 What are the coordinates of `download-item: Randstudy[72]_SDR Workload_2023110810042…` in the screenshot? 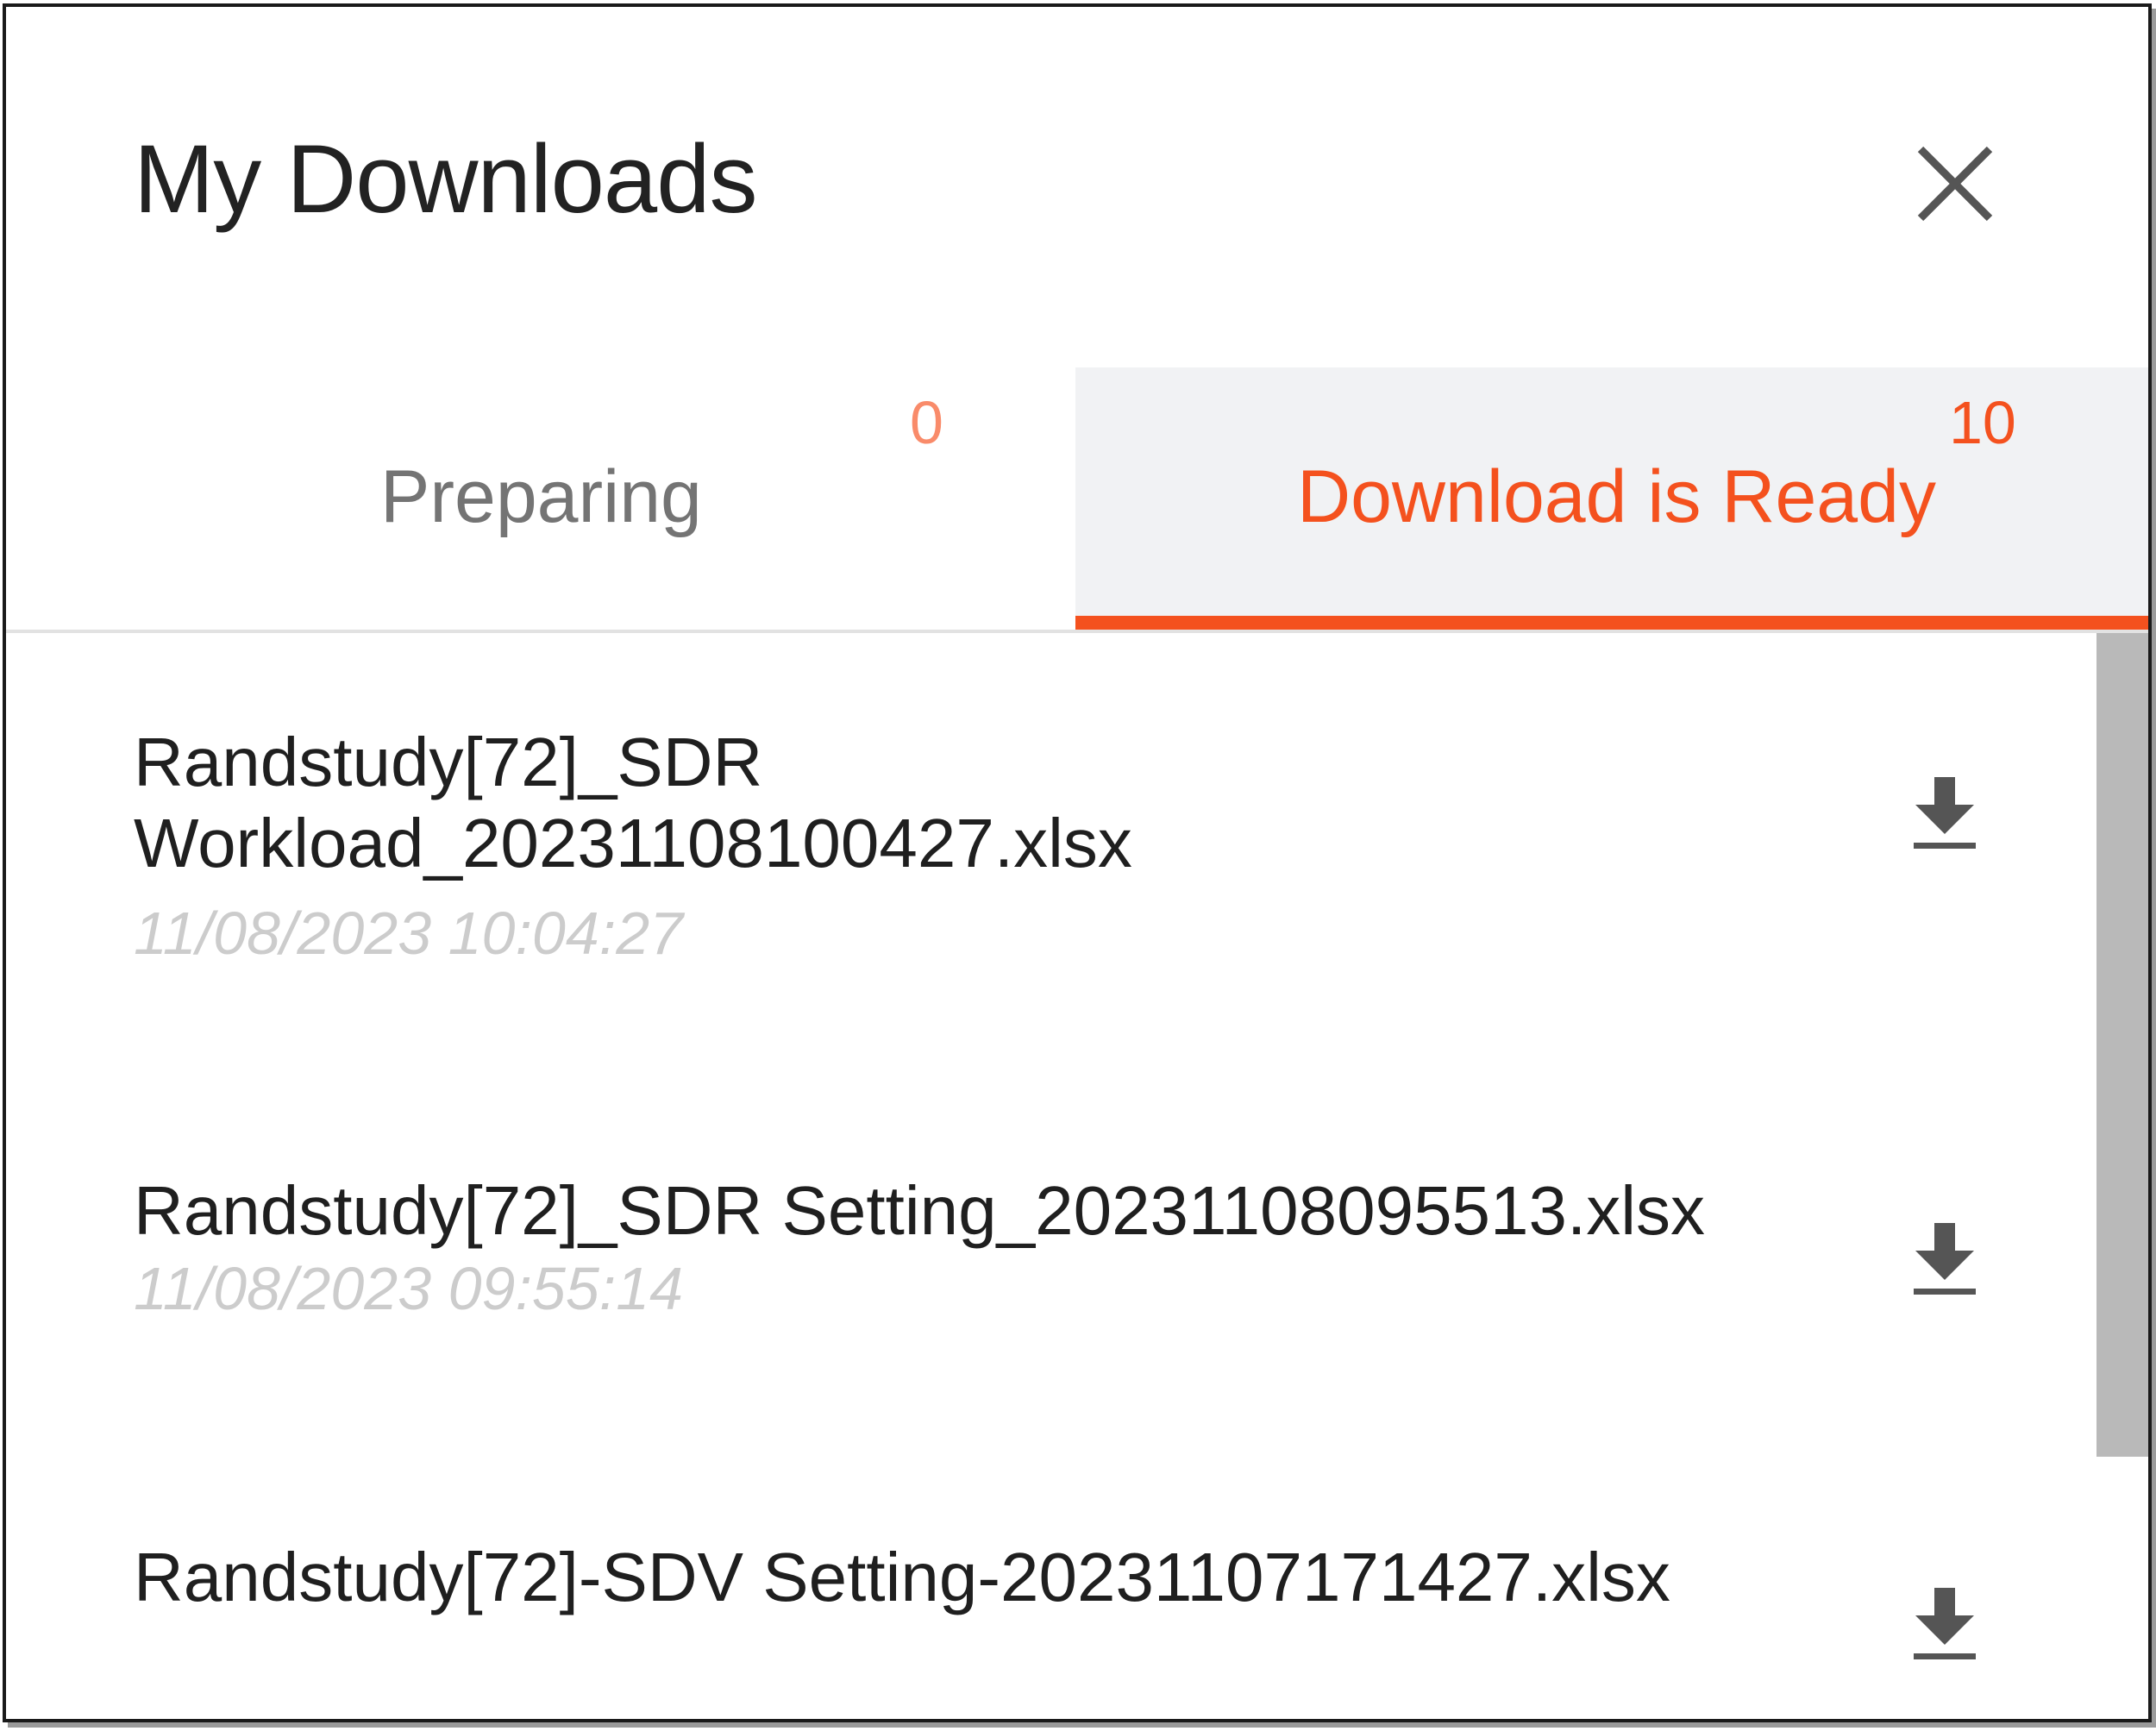 It's located at (1074, 843).